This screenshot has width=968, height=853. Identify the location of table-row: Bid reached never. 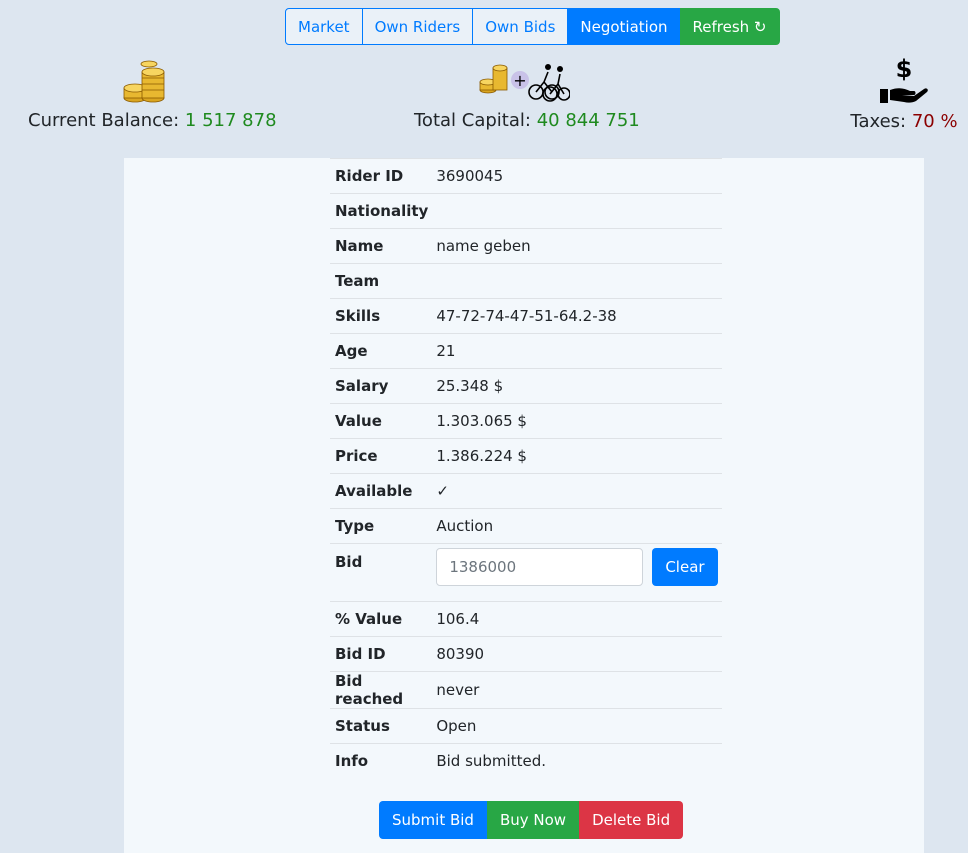
(526, 690).